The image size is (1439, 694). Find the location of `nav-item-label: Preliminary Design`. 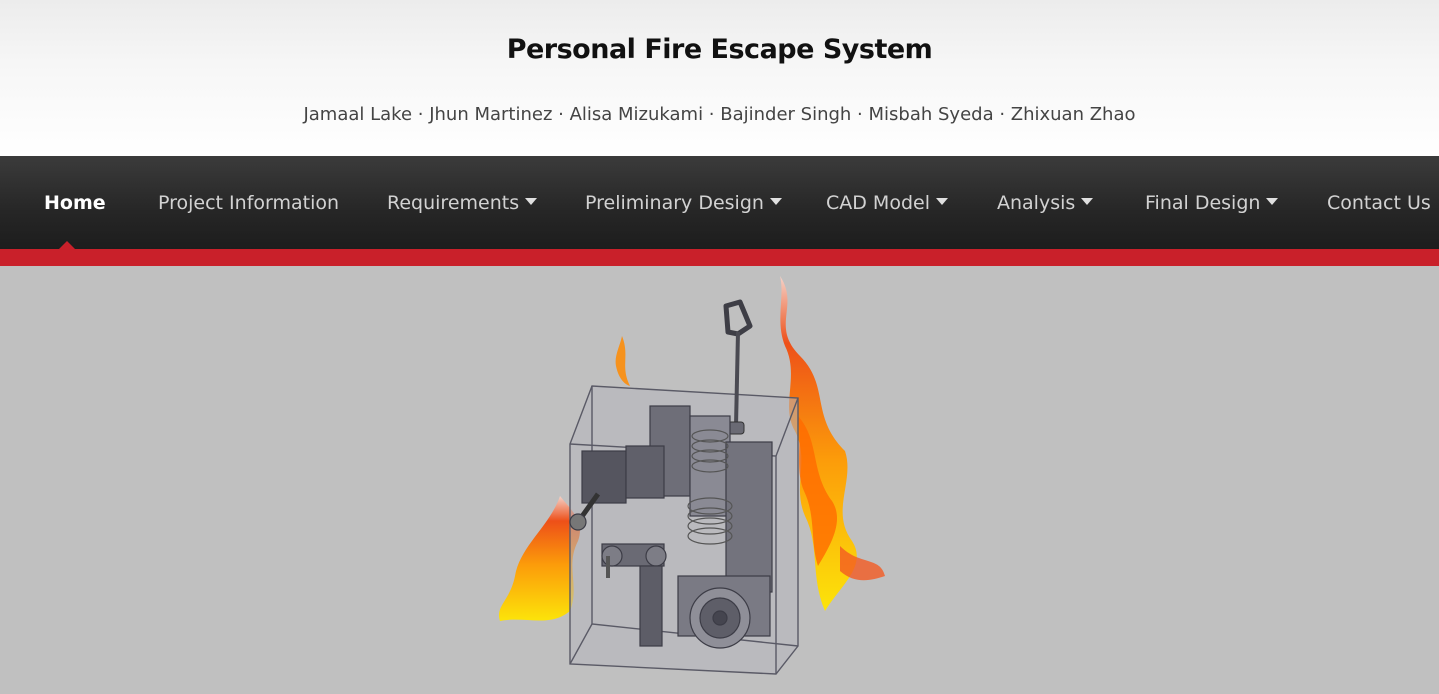

nav-item-label: Preliminary Design is located at coordinates (674, 203).